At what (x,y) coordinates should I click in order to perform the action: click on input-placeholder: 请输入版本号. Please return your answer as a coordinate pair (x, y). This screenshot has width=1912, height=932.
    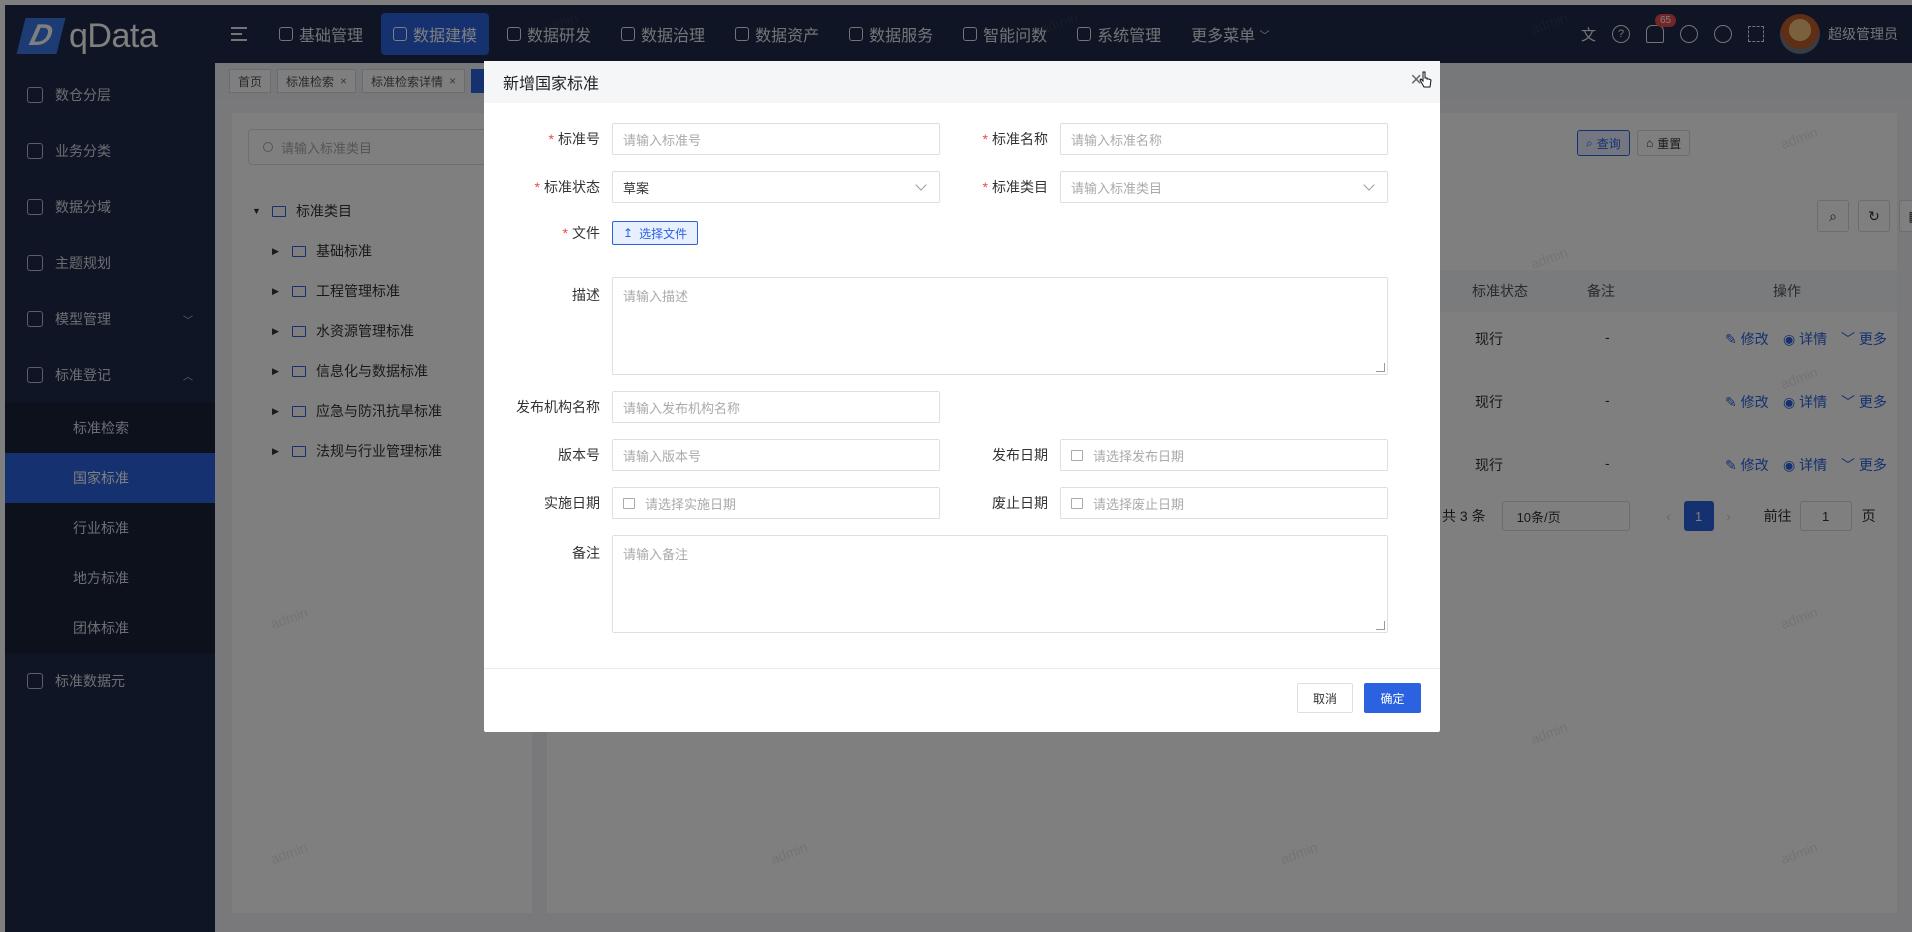
    Looking at the image, I should click on (662, 456).